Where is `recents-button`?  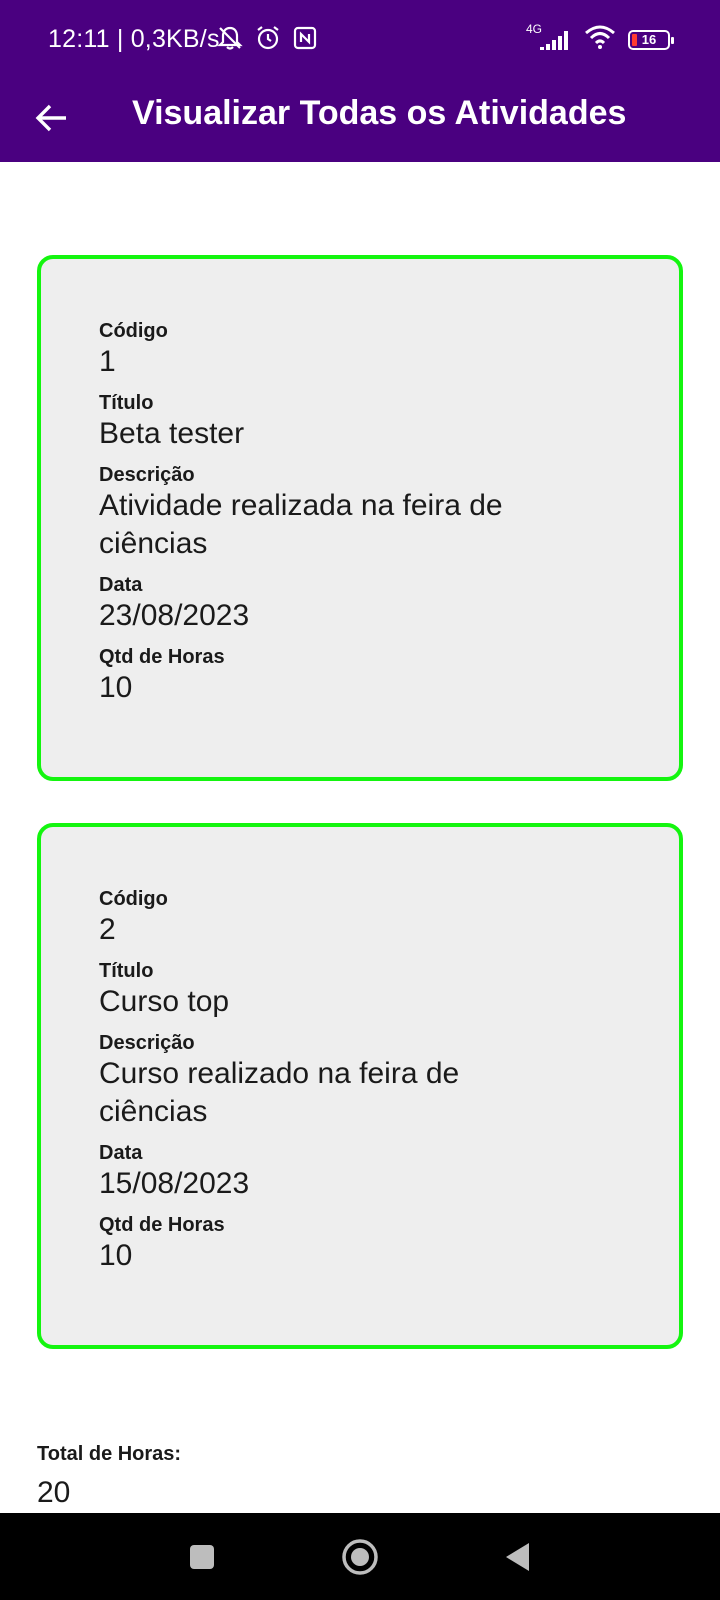
recents-button is located at coordinates (202, 1557).